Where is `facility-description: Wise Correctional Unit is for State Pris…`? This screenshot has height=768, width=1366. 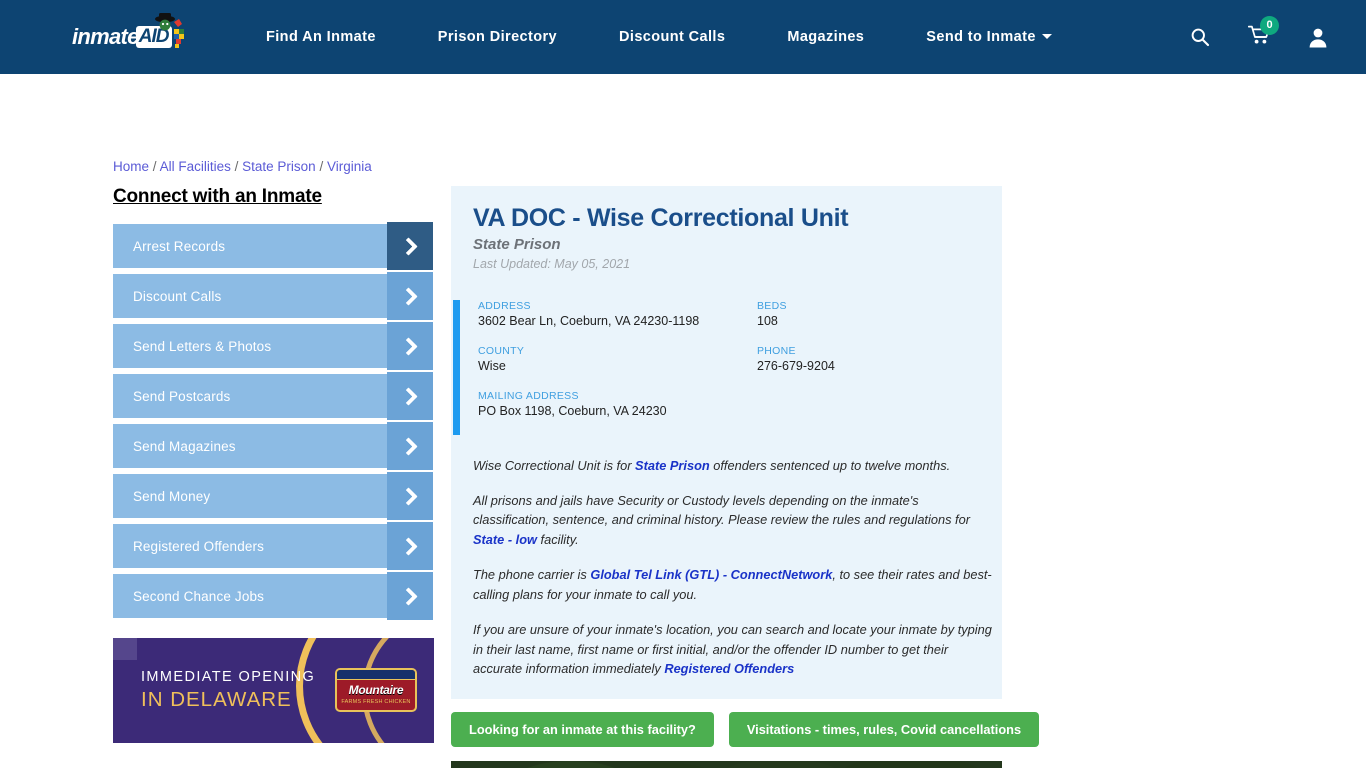
facility-description: Wise Correctional Unit is for State Pris… is located at coordinates (726, 569).